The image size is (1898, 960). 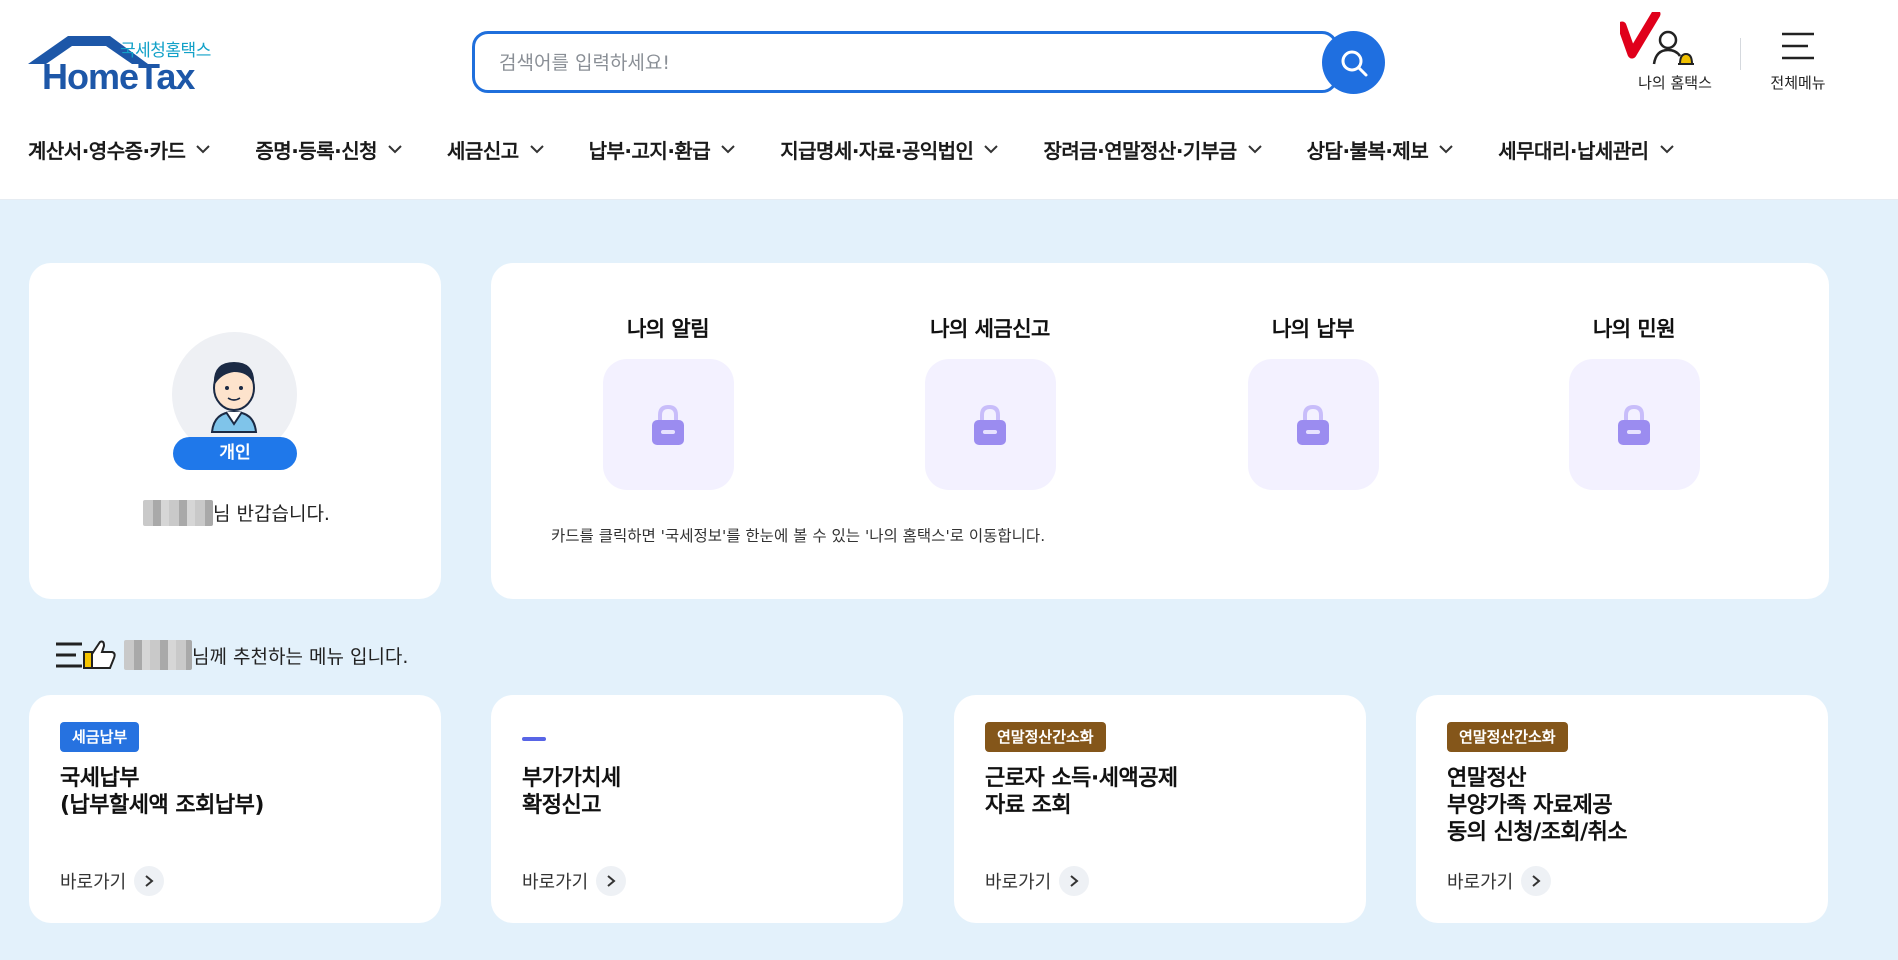 I want to click on all-menu-label: 전체메뉴, so click(x=1798, y=83).